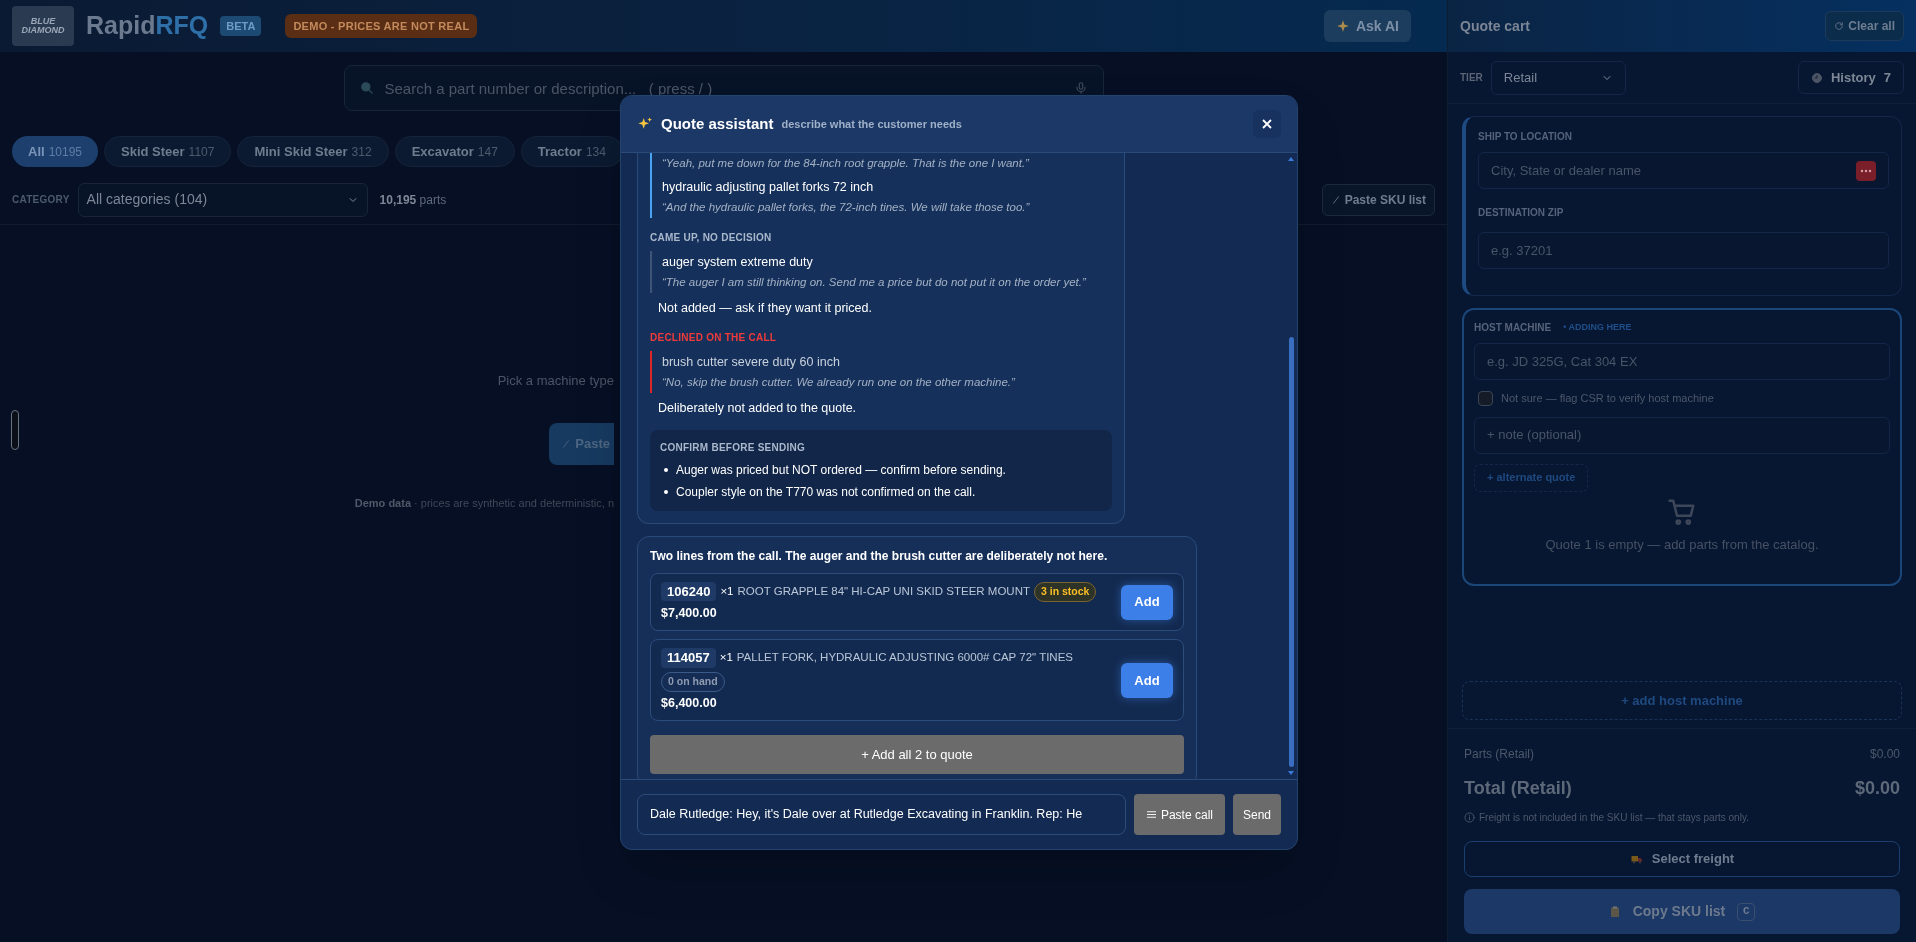  What do you see at coordinates (168, 151) in the screenshot?
I see `machine-type-chip: Skid Steer 1107` at bounding box center [168, 151].